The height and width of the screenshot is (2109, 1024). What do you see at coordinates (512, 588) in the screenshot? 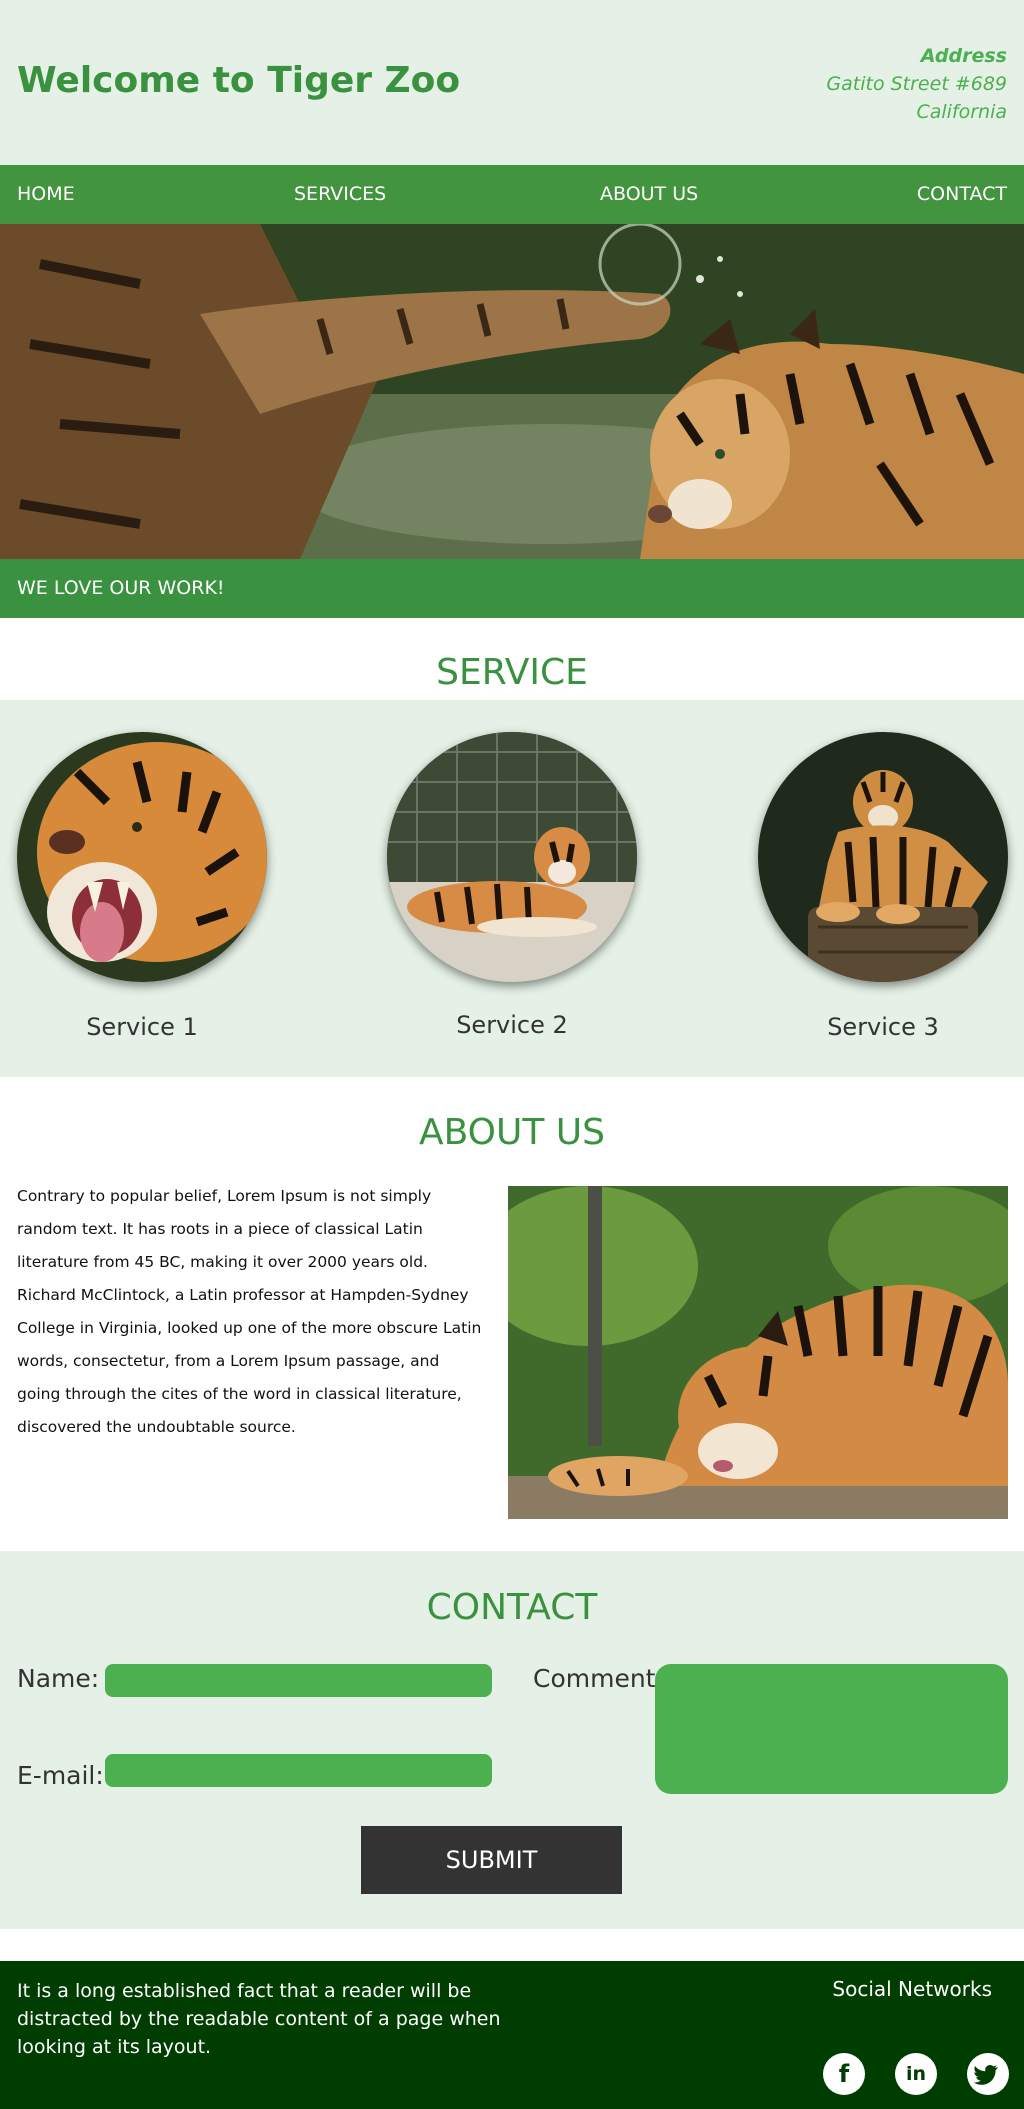
I see `banner: WE LOVE OUR WORK!` at bounding box center [512, 588].